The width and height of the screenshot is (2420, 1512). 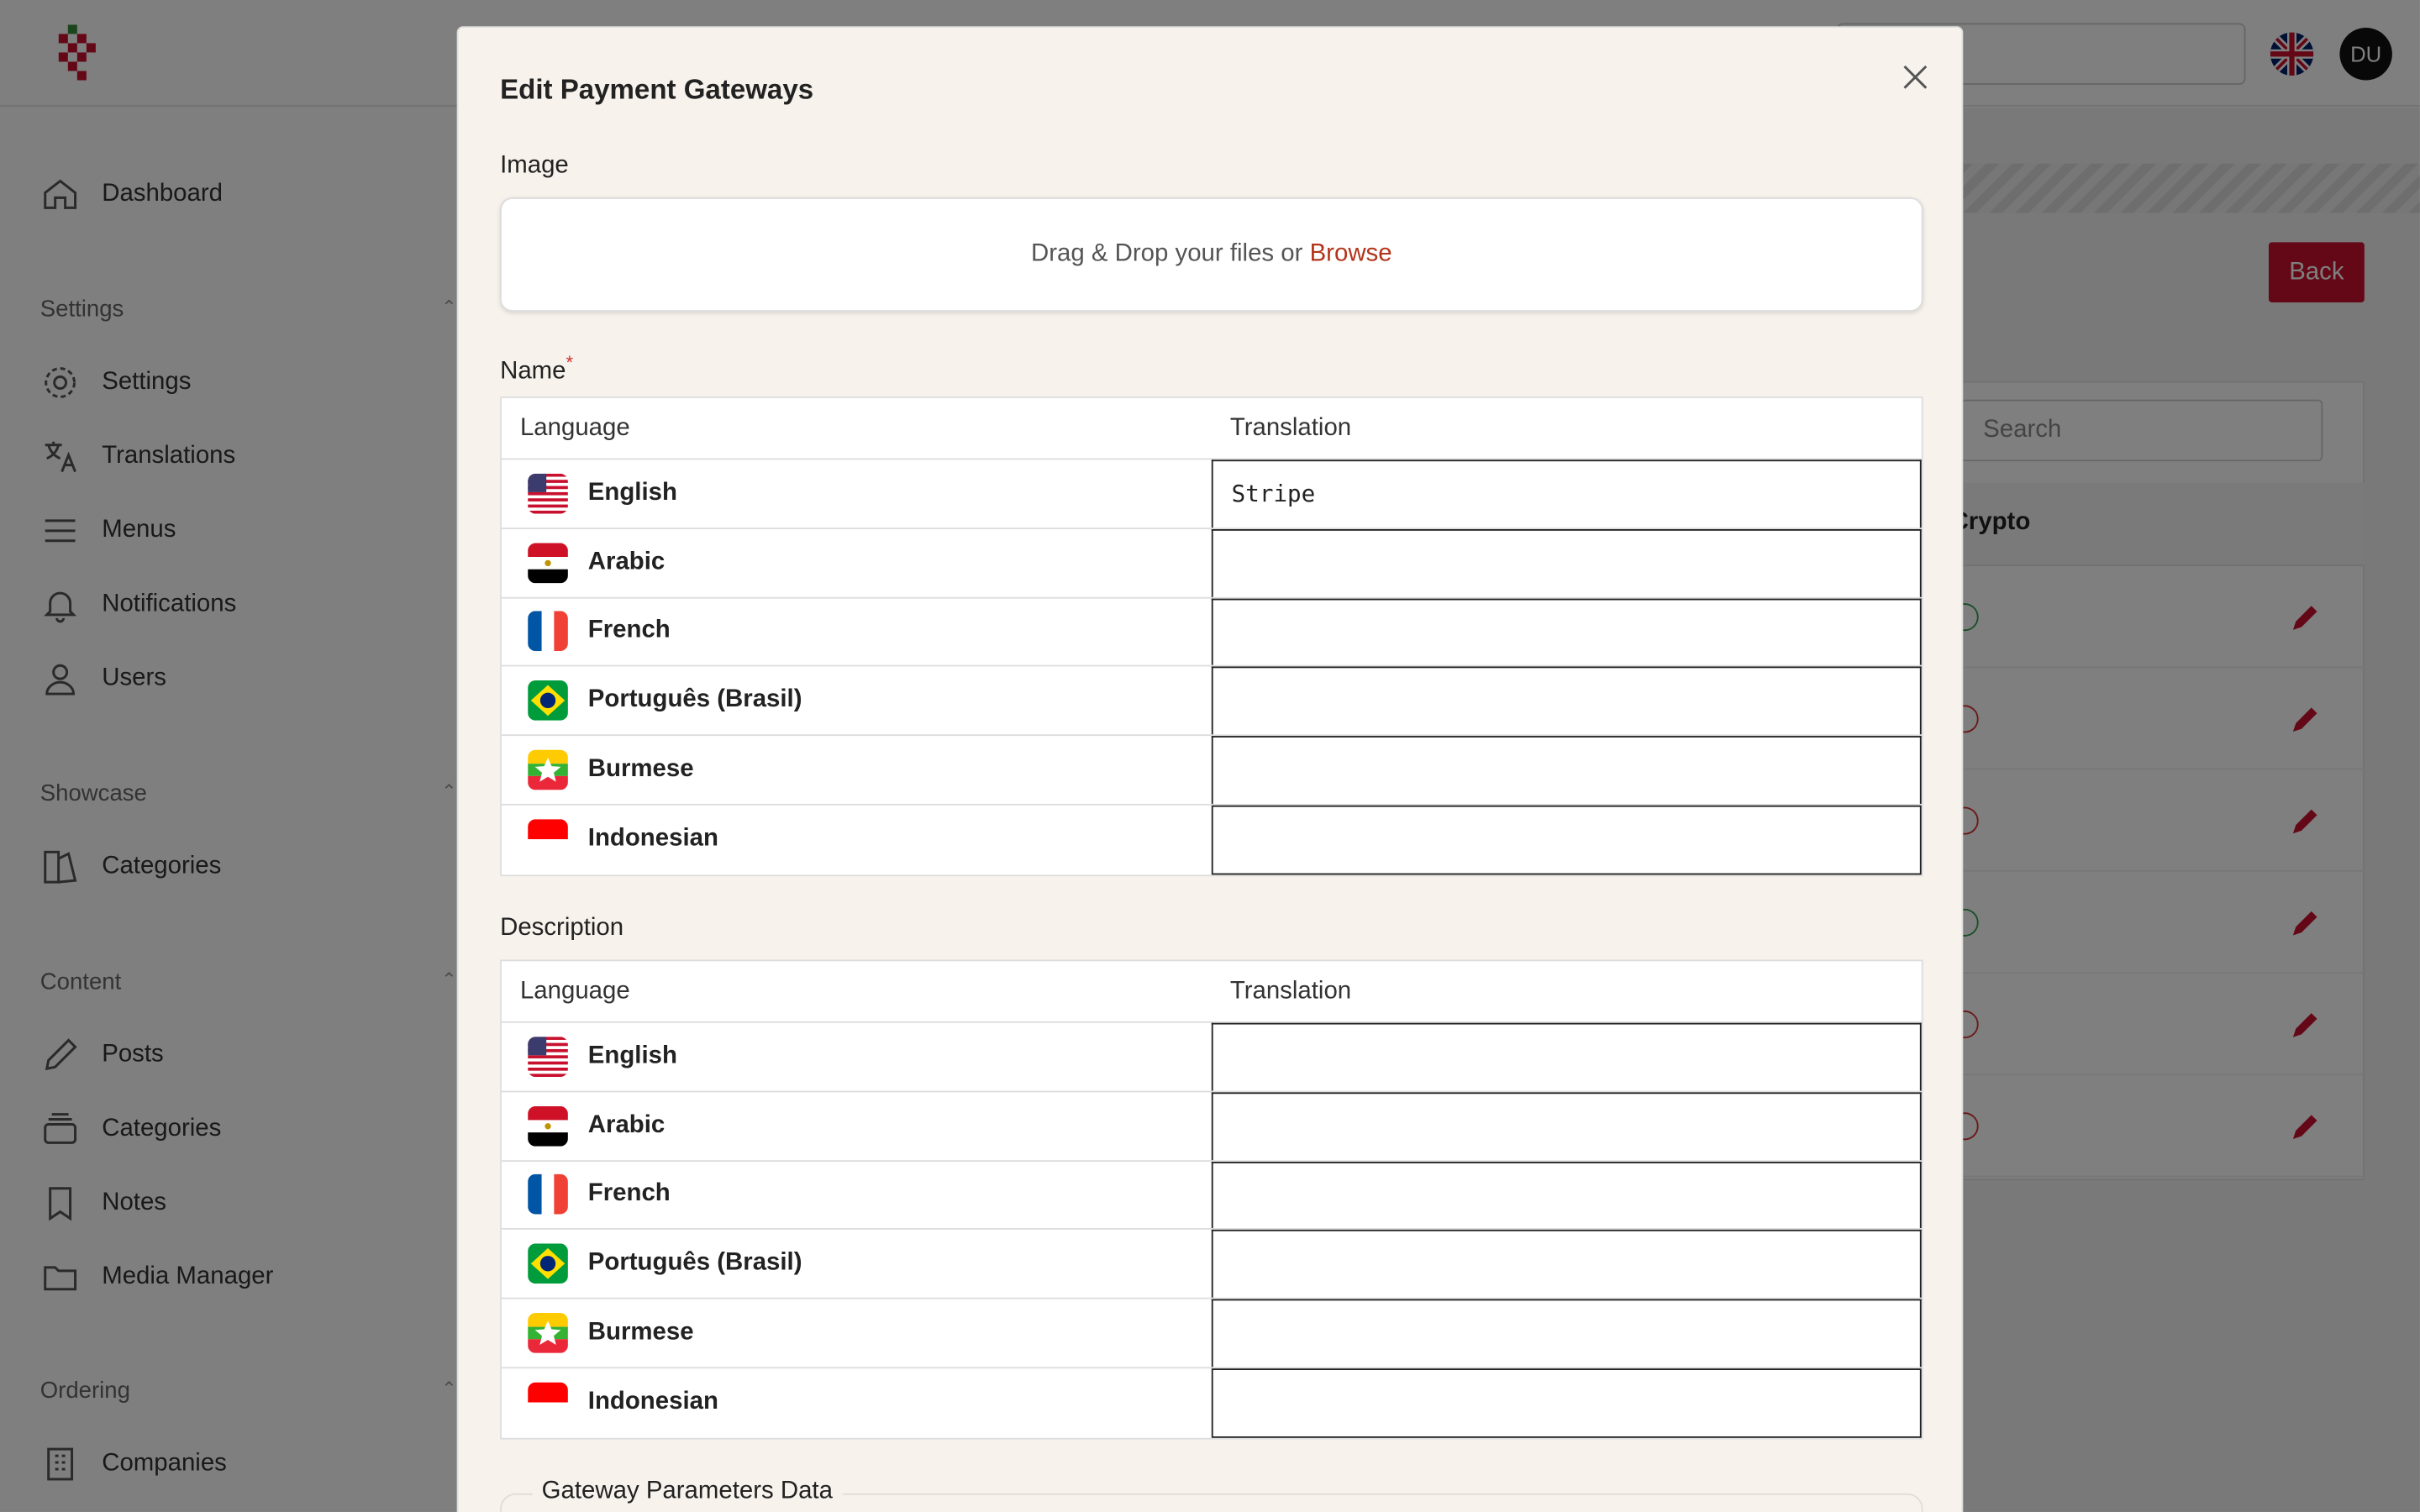 I want to click on table-row: English, so click(x=1211, y=1057).